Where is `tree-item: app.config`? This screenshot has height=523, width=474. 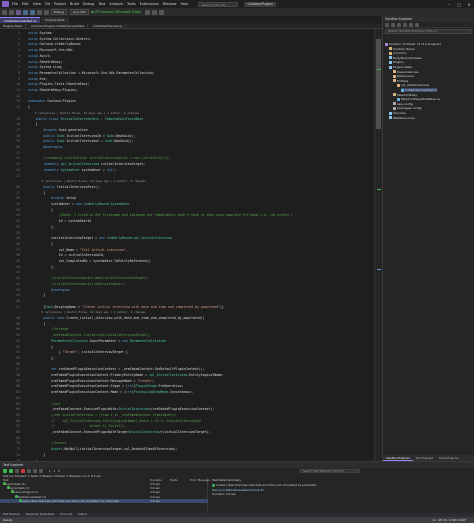 tree-item: app.config is located at coordinates (403, 104).